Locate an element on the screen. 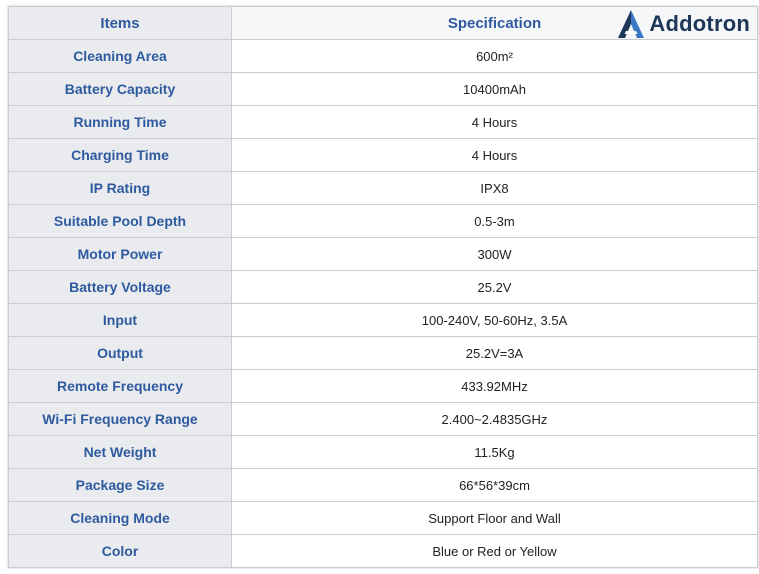  spec-item-label: Color is located at coordinates (120, 551).